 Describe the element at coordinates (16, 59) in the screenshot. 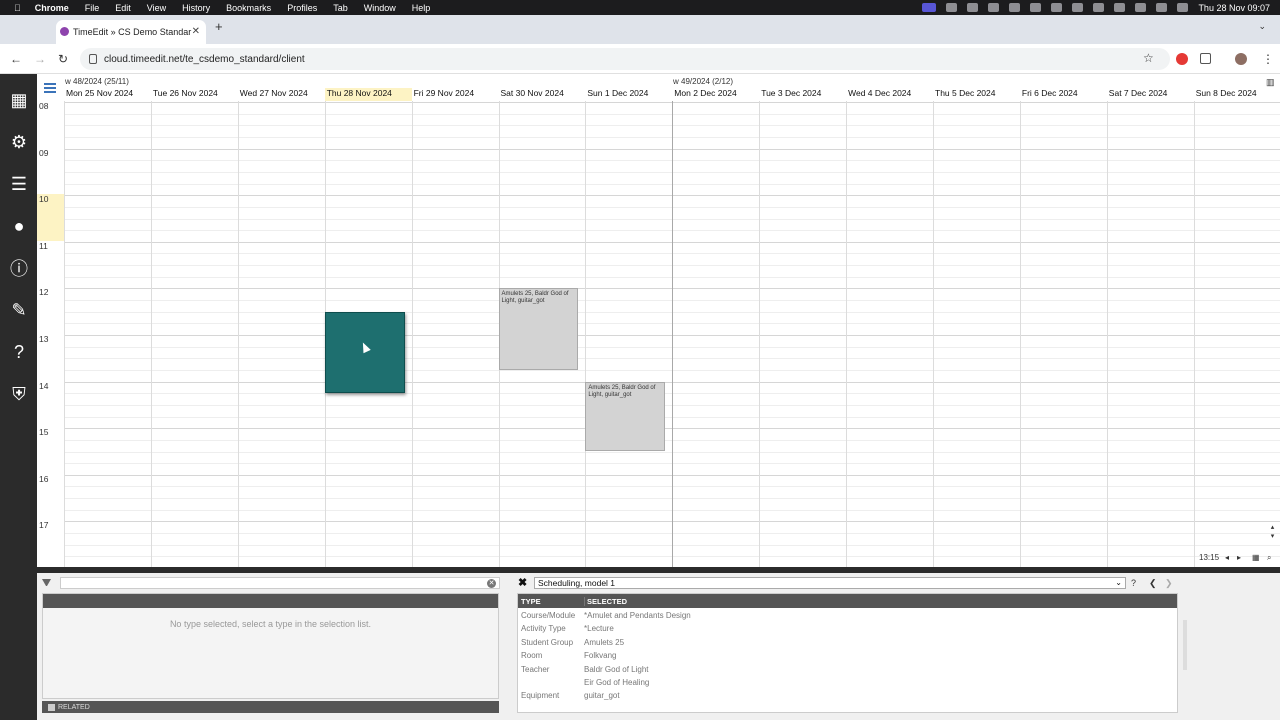

I see `back-icon: ←` at that location.